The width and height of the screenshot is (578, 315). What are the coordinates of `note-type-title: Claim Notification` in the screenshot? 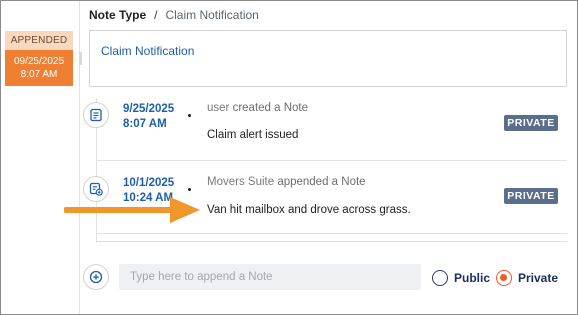 It's located at (147, 51).